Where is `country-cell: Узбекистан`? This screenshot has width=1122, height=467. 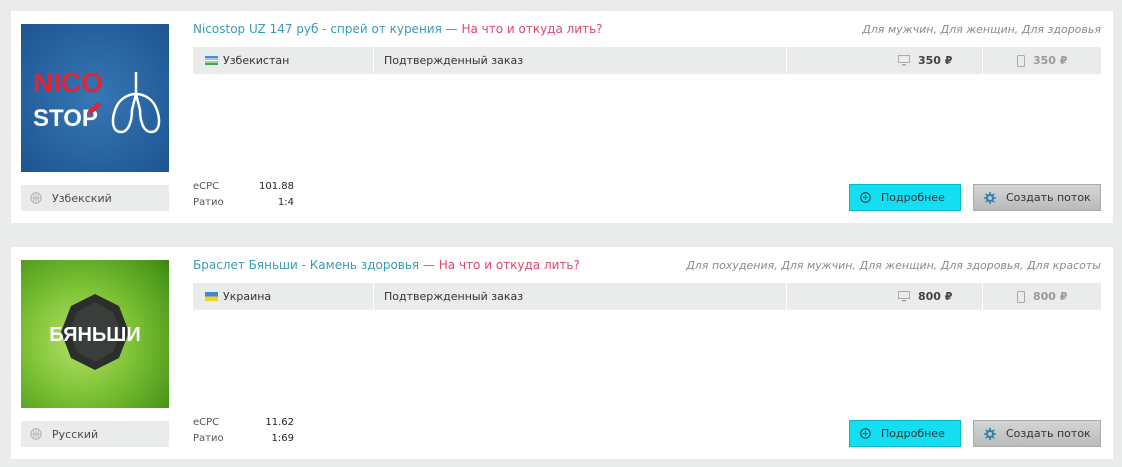
country-cell: Узбекистан is located at coordinates (283, 60).